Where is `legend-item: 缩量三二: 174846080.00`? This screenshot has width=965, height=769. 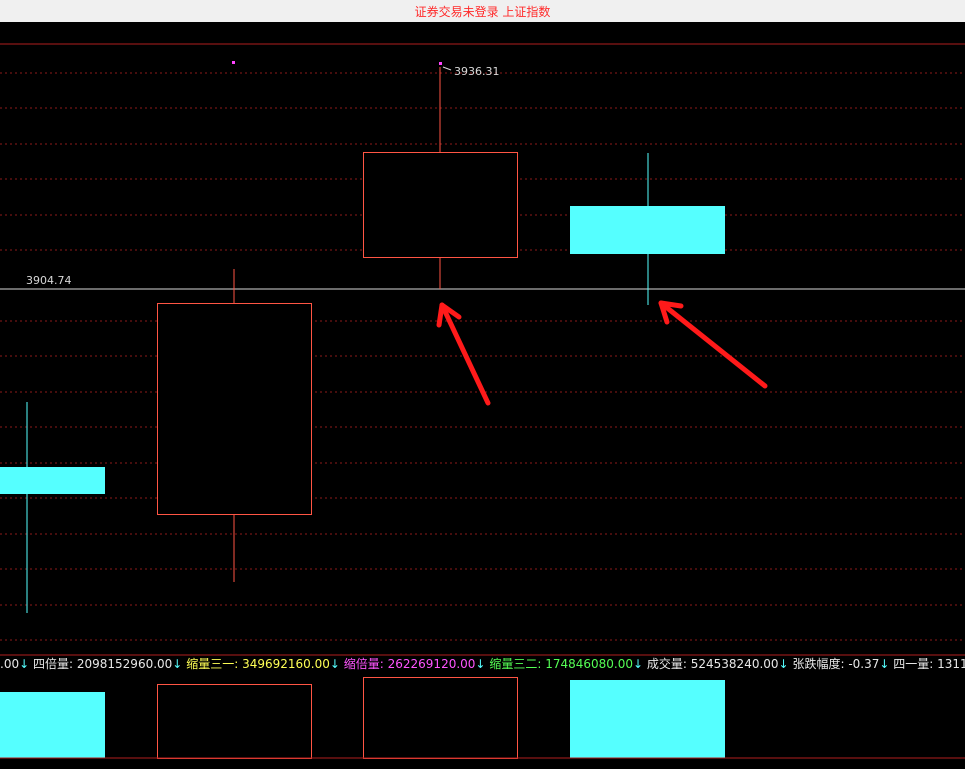 legend-item: 缩量三二: 174846080.00 is located at coordinates (561, 664).